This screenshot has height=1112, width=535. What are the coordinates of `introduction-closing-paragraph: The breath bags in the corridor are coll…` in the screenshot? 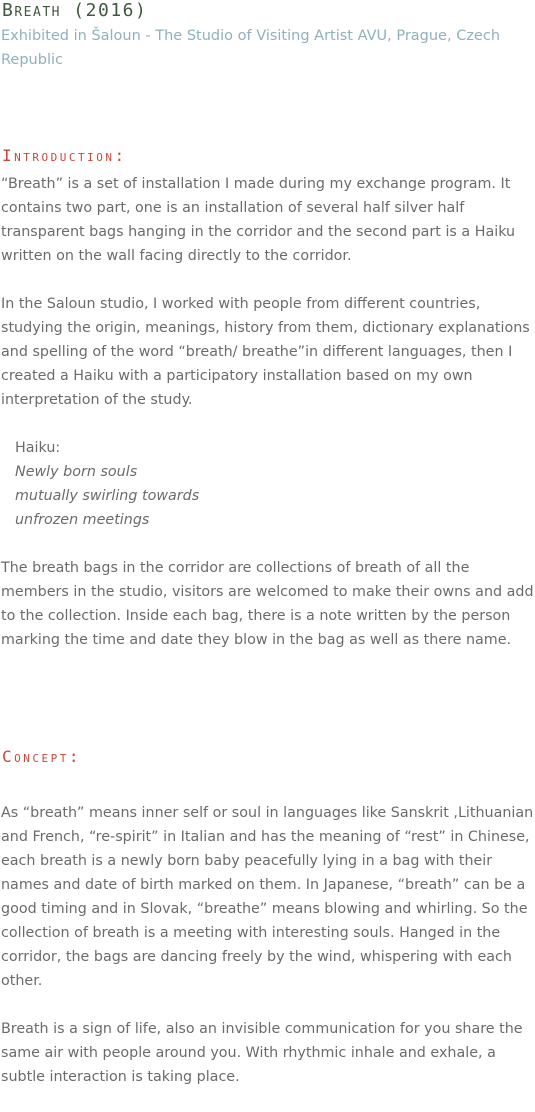 It's located at (267, 604).